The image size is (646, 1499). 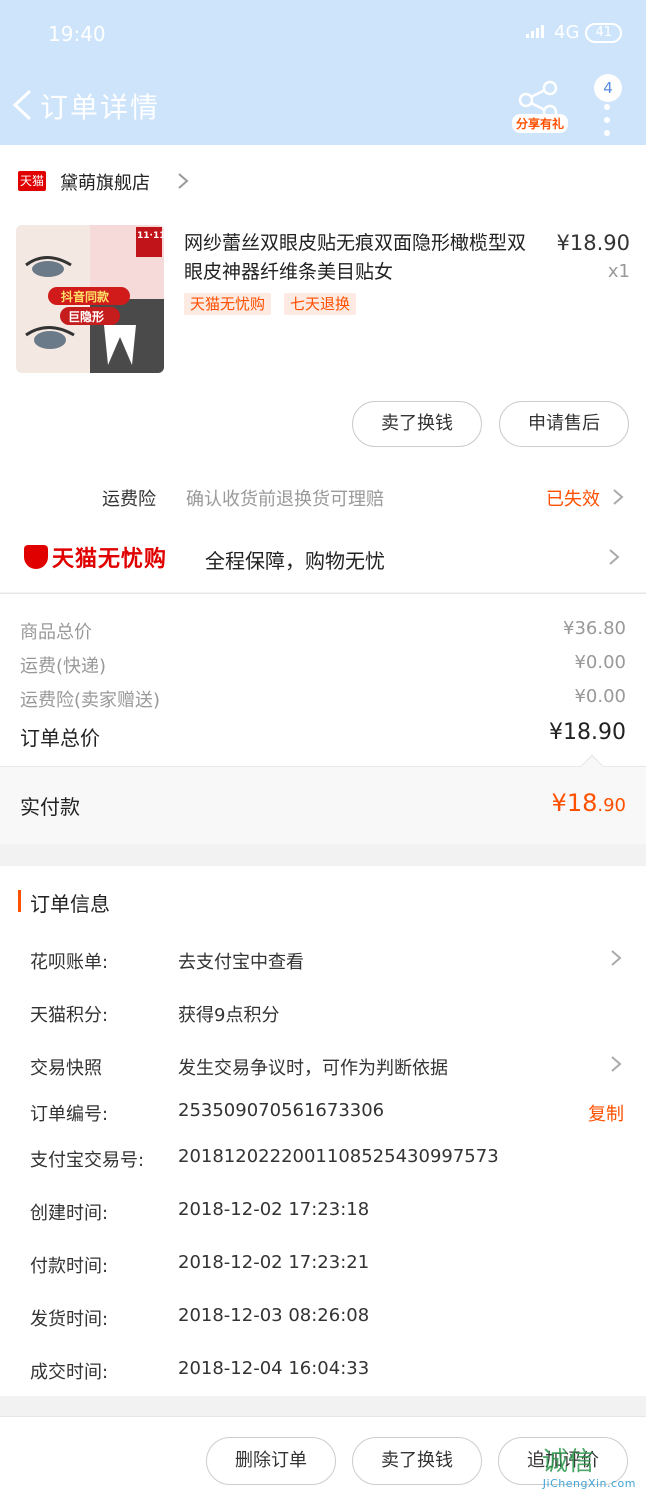 What do you see at coordinates (229, 1015) in the screenshot?
I see `info-value-points: 获得9点积分` at bounding box center [229, 1015].